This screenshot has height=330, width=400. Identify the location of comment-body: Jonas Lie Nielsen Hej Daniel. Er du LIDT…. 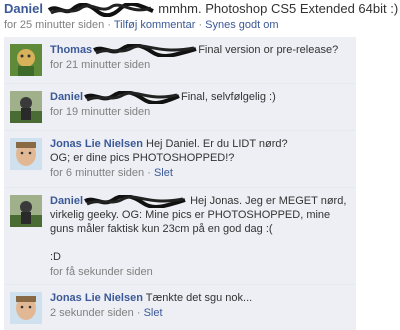
(201, 158).